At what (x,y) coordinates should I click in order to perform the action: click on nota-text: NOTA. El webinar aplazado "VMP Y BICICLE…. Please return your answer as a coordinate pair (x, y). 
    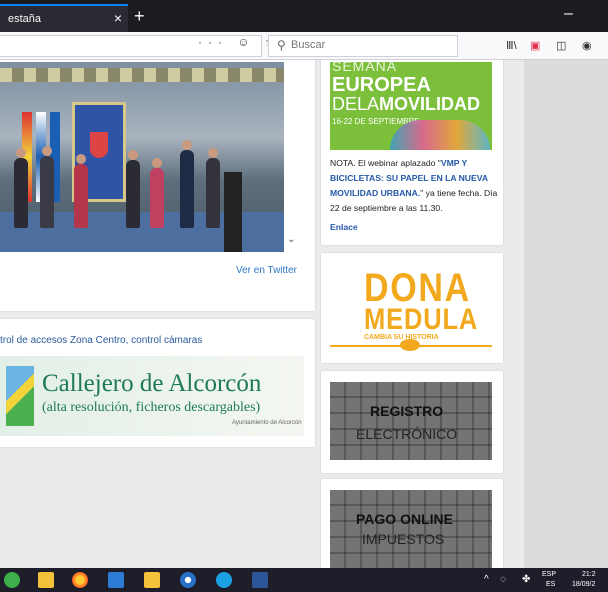
    Looking at the image, I should click on (414, 185).